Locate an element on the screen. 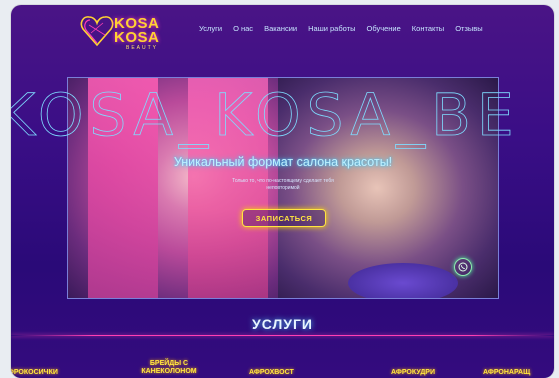 The width and height of the screenshot is (559, 378). service-item: АФРОКОСИЧКИ is located at coordinates (34, 373).